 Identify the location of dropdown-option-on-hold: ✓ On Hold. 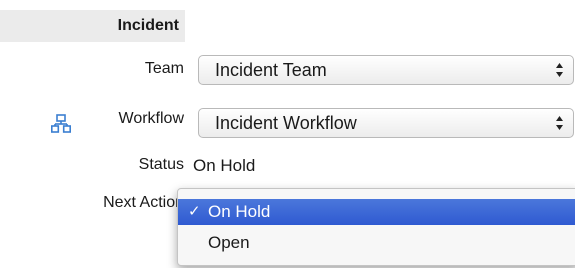
(376, 212).